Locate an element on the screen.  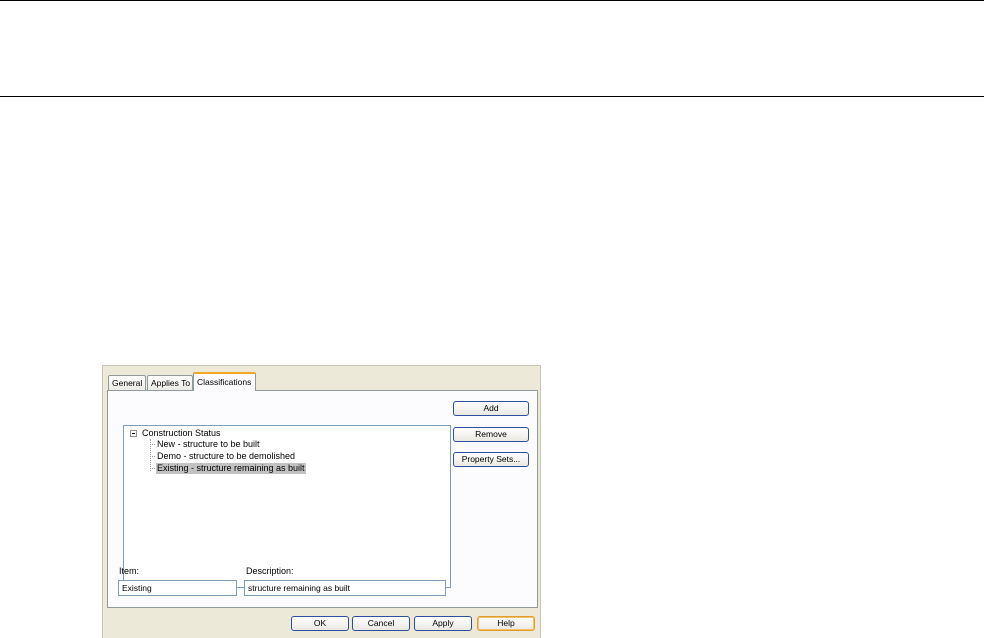
ok-button: OK is located at coordinates (320, 623).